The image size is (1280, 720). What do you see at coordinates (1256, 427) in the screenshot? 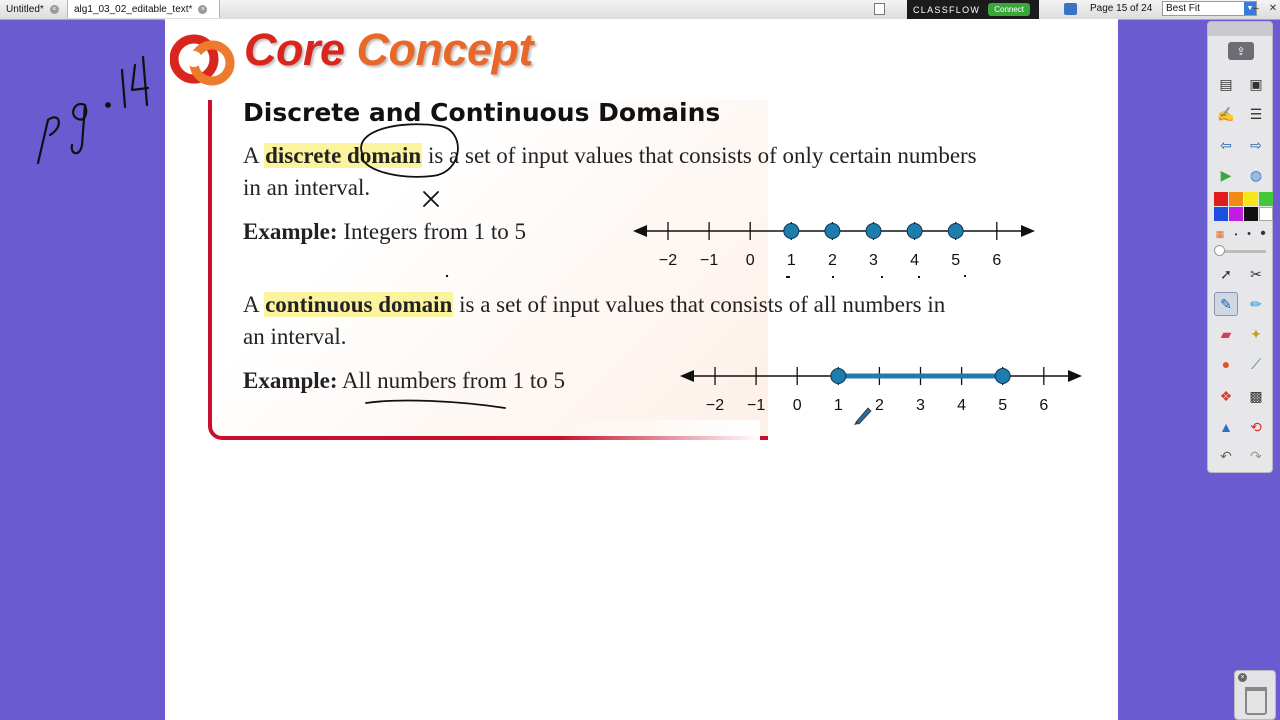
I see `reset-page-icon: ⟲` at bounding box center [1256, 427].